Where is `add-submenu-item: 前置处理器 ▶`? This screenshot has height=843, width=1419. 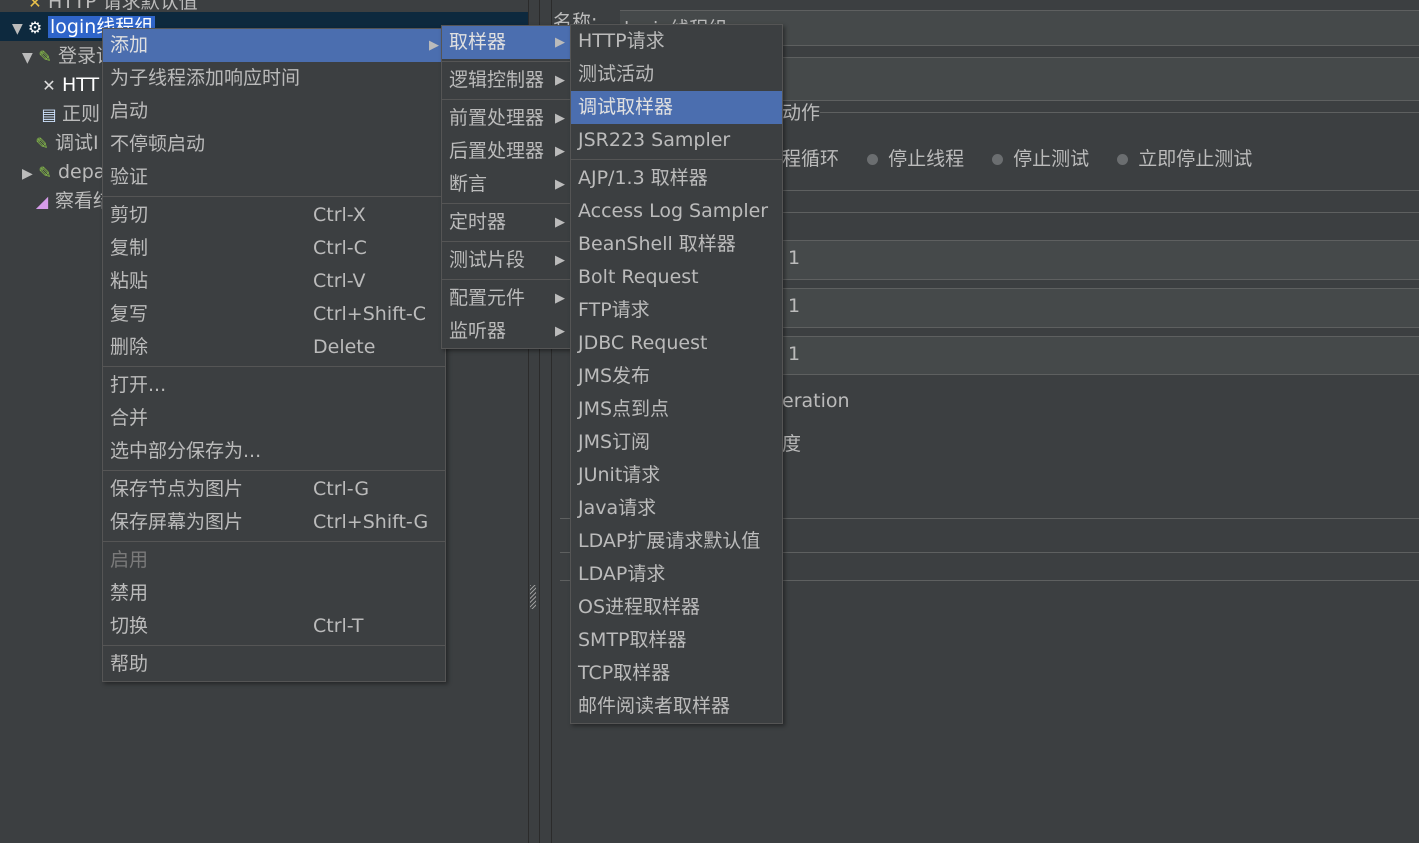
add-submenu-item: 前置处理器 ▶ is located at coordinates (506, 118).